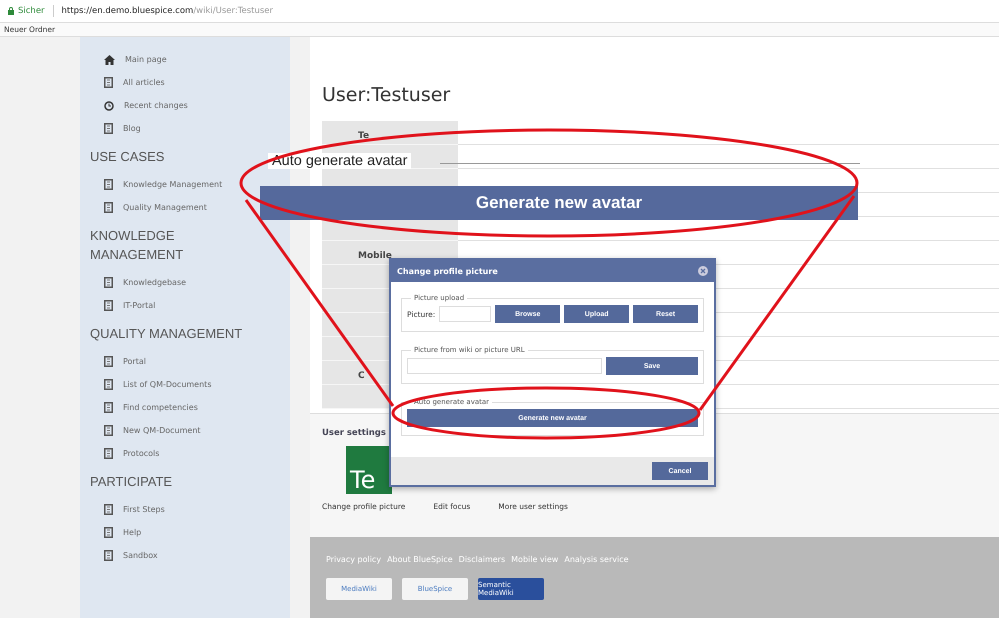  Describe the element at coordinates (156, 105) in the screenshot. I see `sidebar-link: Recent changes` at that location.